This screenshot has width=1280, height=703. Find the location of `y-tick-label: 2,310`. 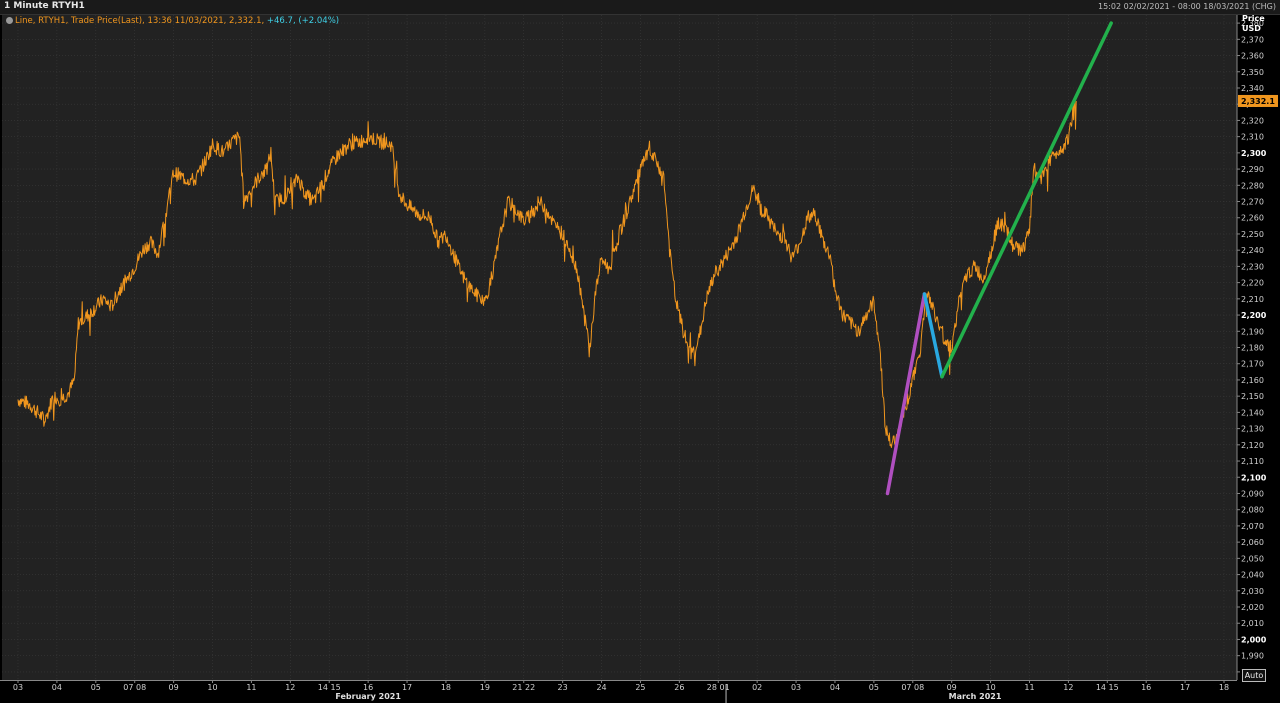

y-tick-label: 2,310 is located at coordinates (1252, 137).